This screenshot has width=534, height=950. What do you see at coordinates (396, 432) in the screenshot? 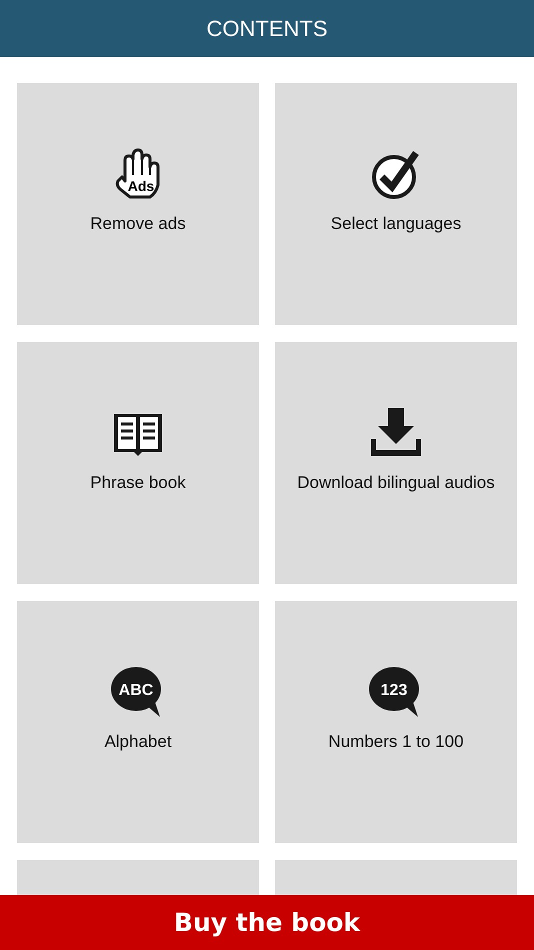
I see `download-icon` at bounding box center [396, 432].